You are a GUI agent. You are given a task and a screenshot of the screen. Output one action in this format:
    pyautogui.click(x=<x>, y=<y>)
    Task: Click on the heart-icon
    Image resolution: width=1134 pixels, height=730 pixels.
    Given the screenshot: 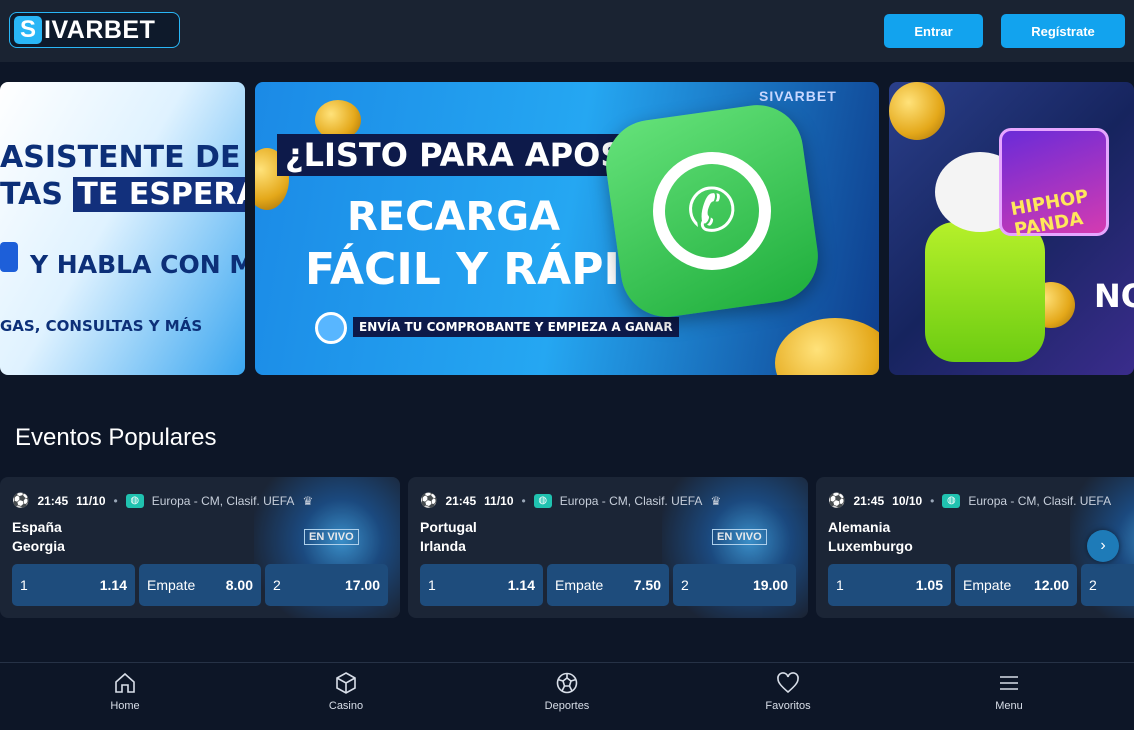 What is the action you would take?
    pyautogui.click(x=788, y=683)
    